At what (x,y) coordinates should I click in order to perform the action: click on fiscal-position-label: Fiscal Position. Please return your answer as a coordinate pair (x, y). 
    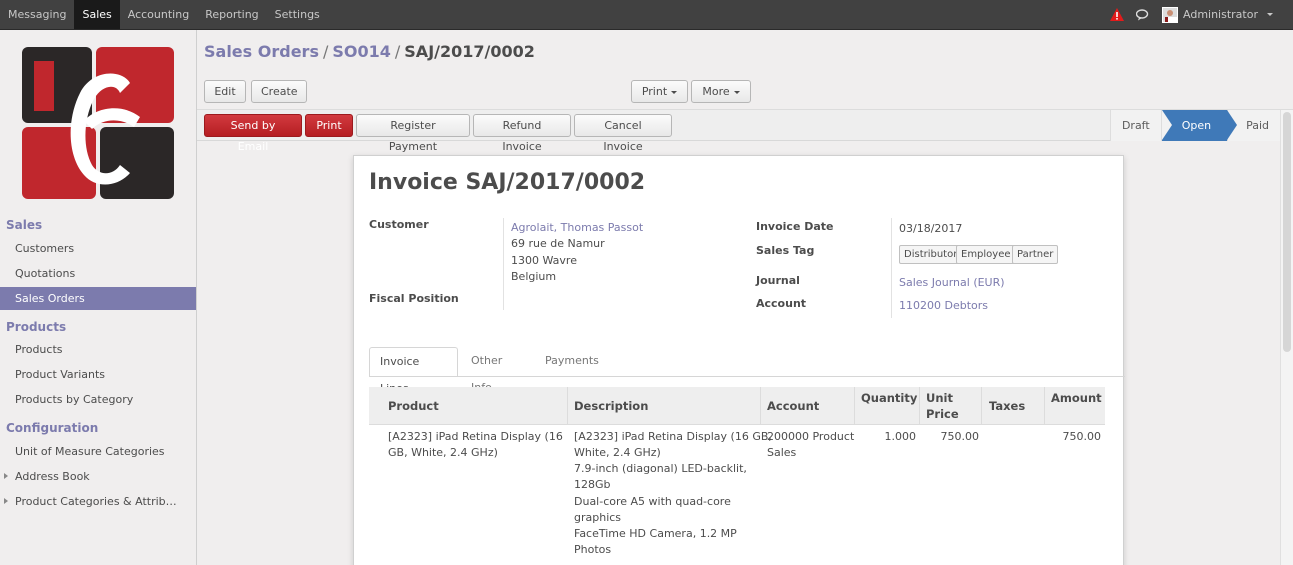
    Looking at the image, I should click on (414, 298).